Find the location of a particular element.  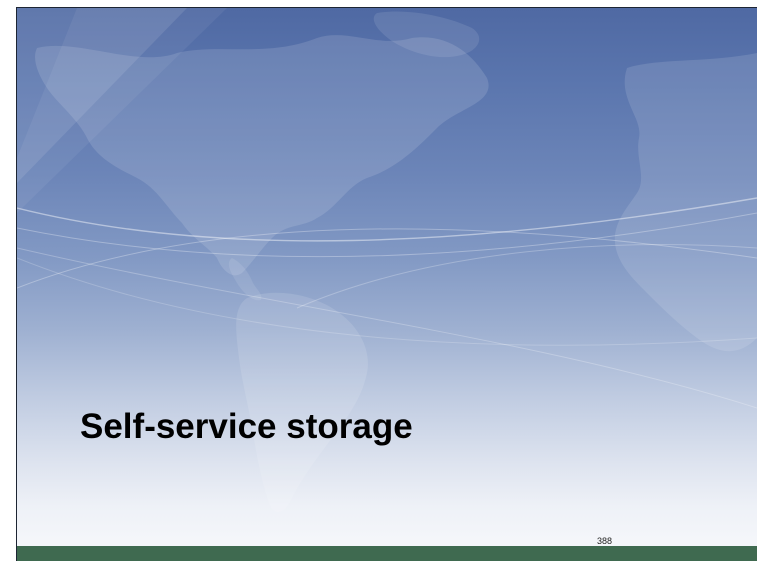

continent-south-america is located at coordinates (302, 402).